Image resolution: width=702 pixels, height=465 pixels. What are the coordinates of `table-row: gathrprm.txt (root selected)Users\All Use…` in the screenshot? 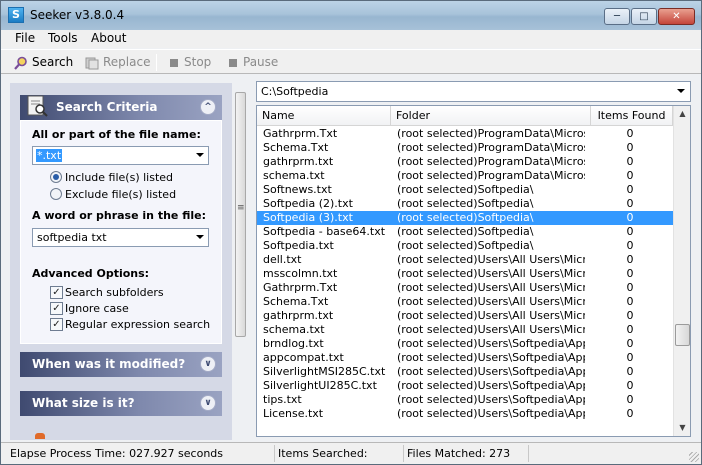 It's located at (465, 316).